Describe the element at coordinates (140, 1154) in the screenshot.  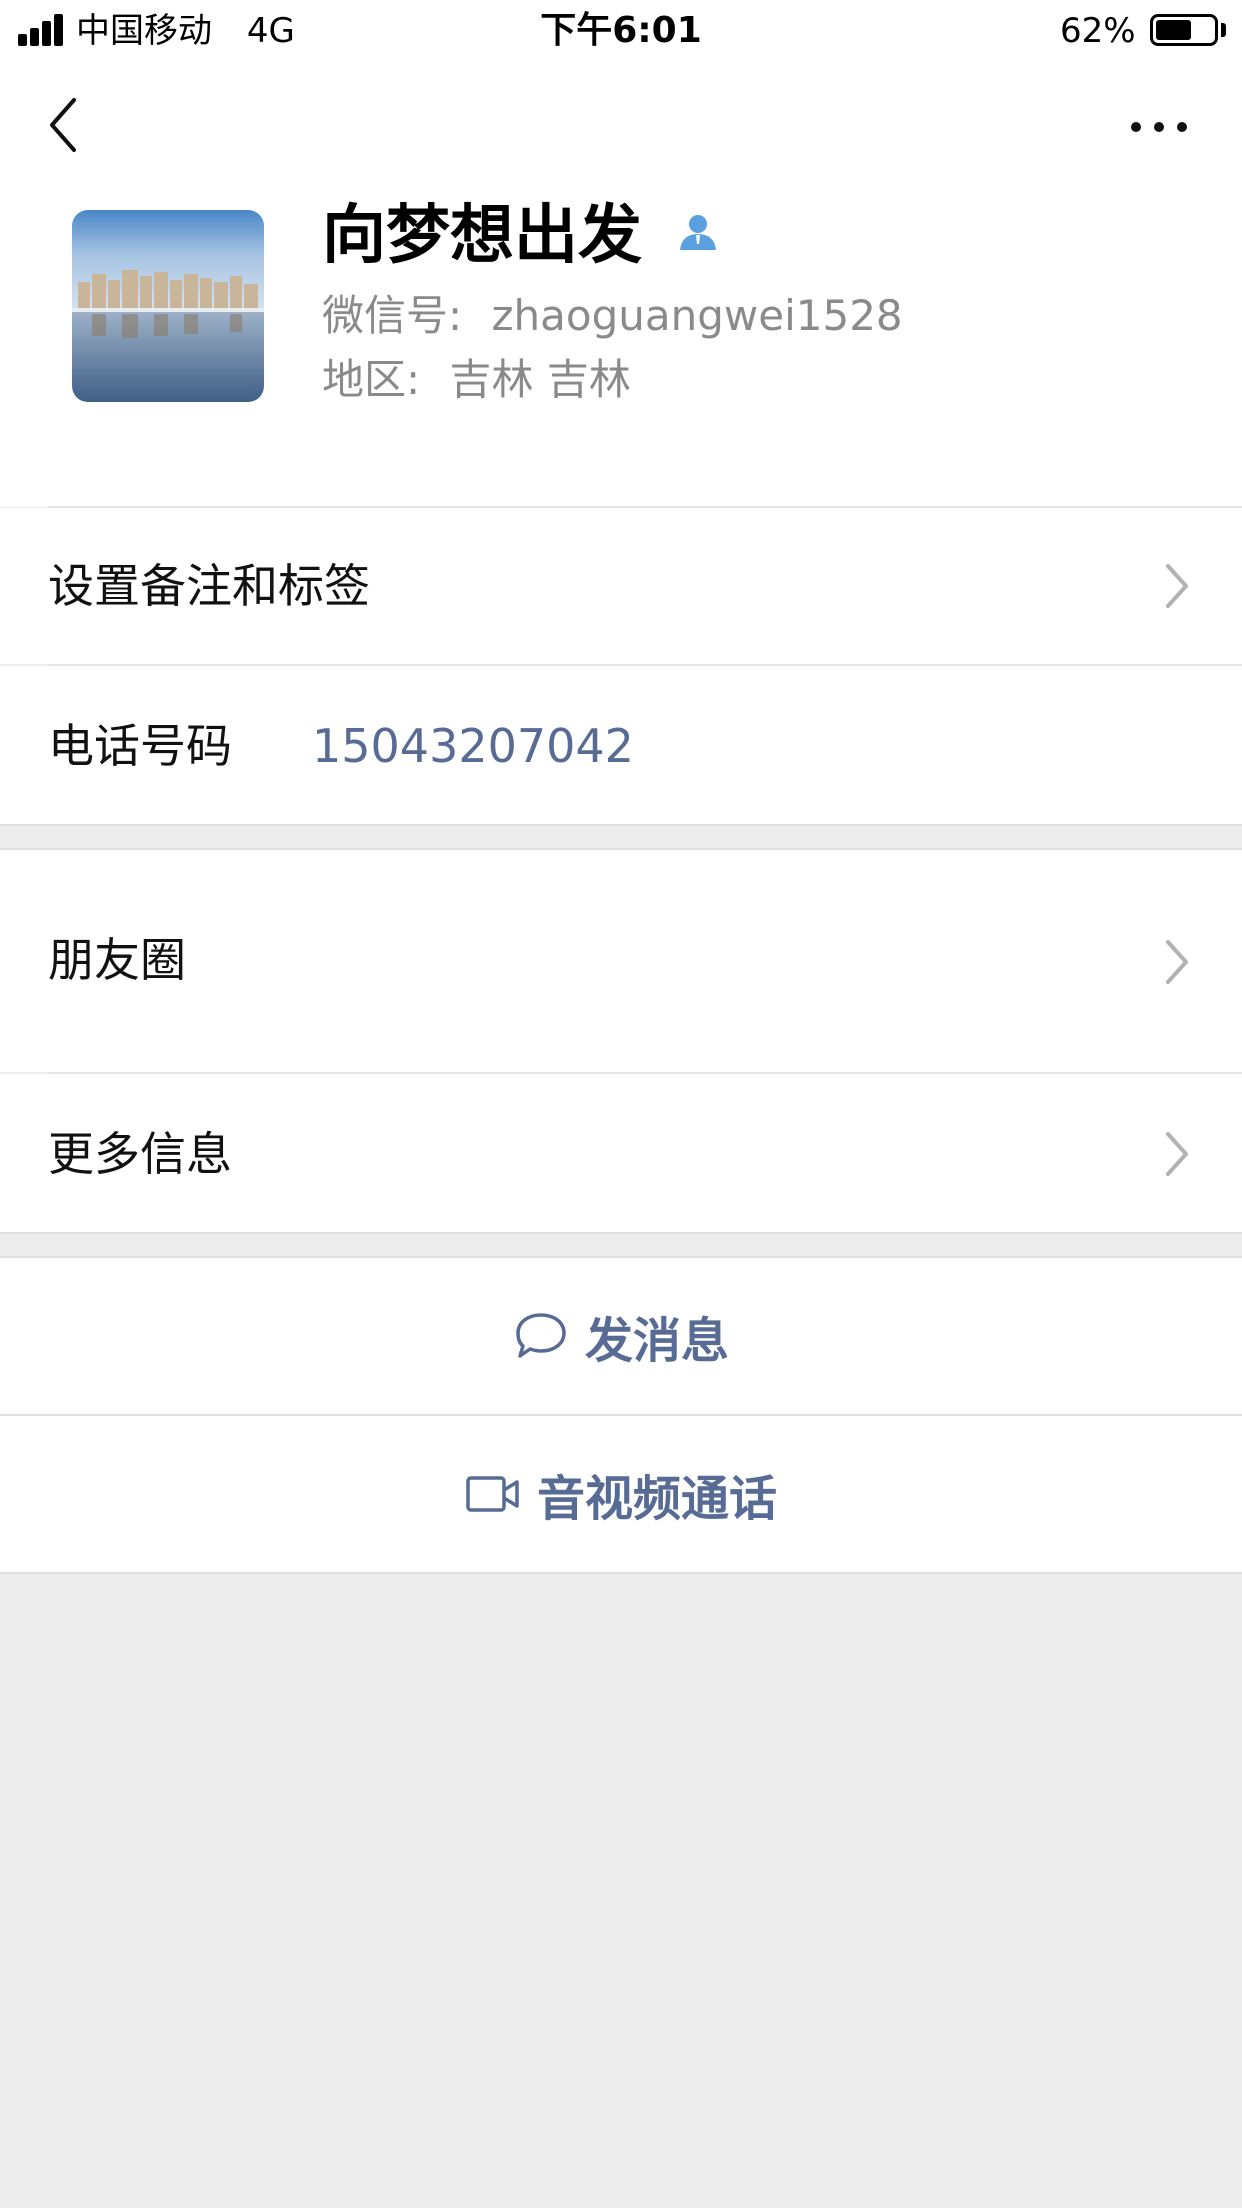
I see `more-info-label: 更多信息` at that location.